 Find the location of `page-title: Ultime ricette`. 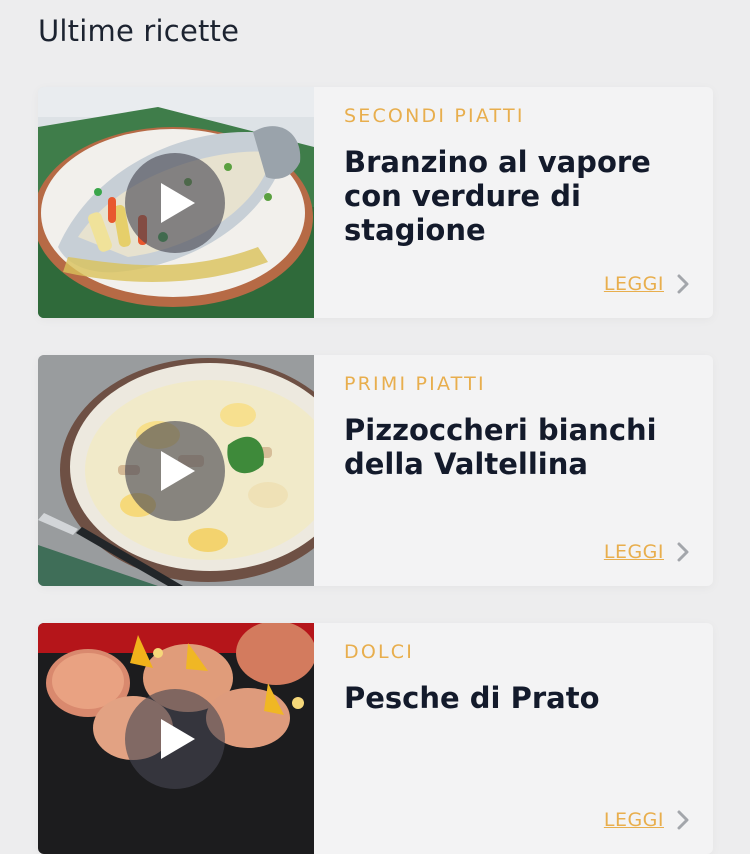

page-title: Ultime ricette is located at coordinates (139, 31).